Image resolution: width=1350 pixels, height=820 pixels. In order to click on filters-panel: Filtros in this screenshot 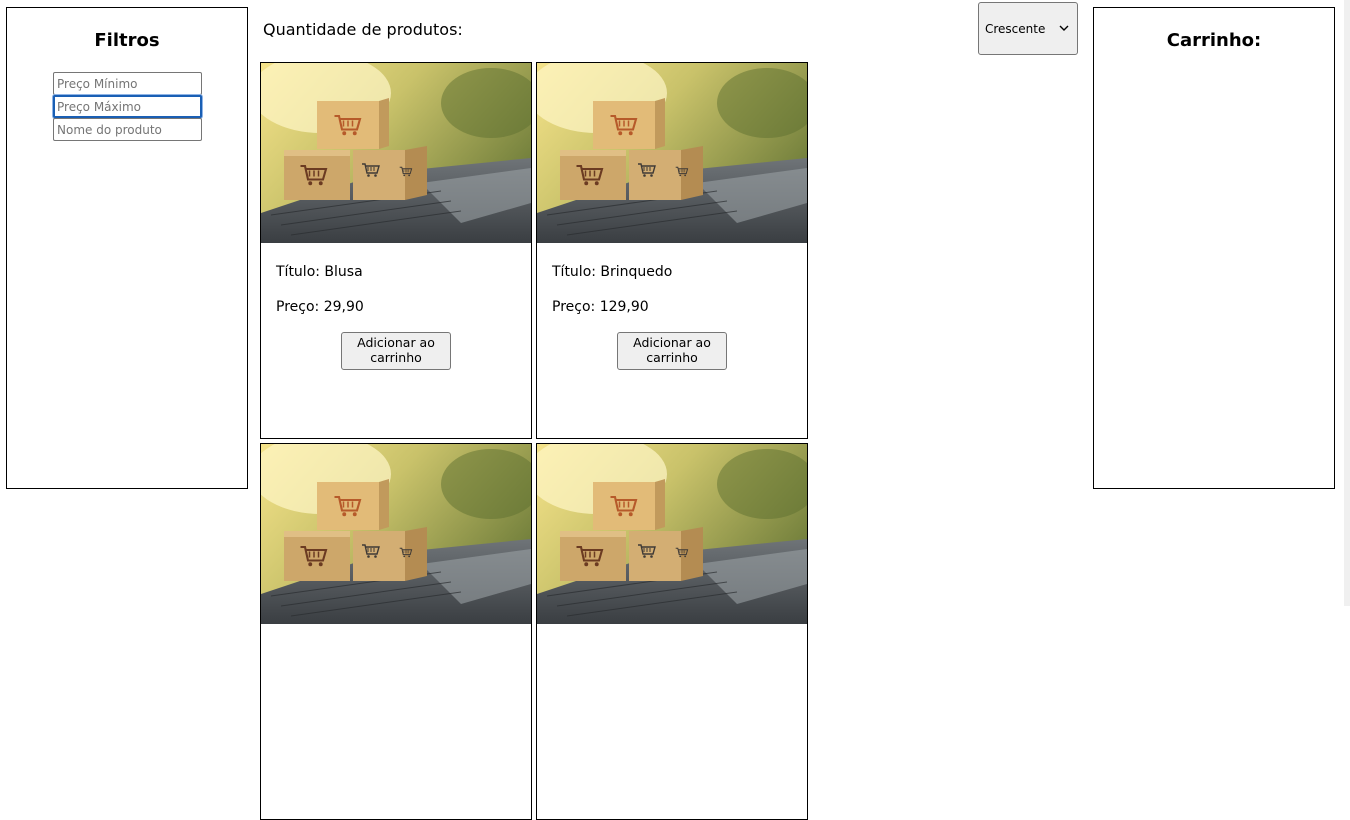, I will do `click(127, 248)`.